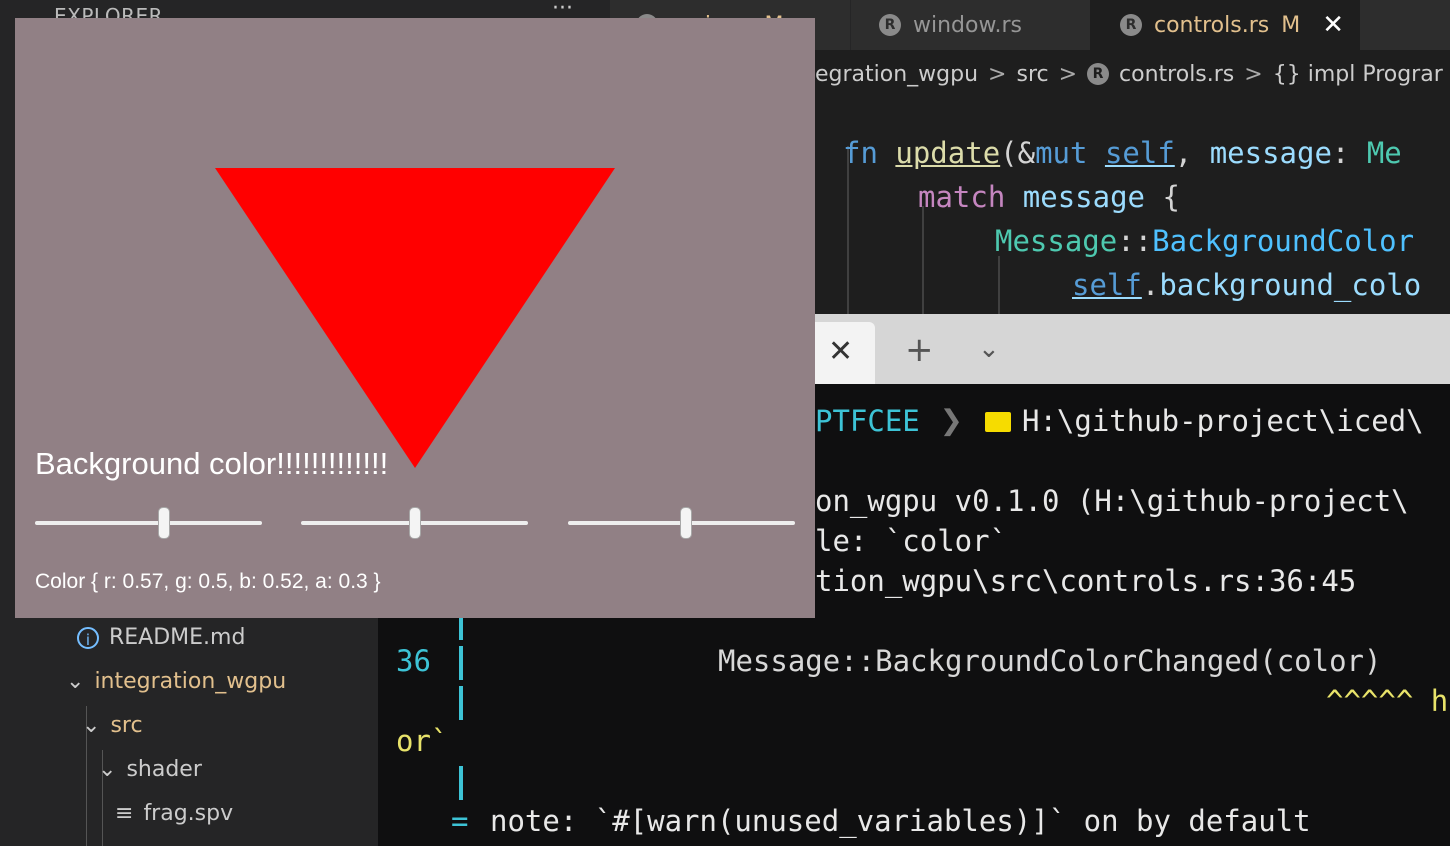  What do you see at coordinates (1291, 25) in the screenshot?
I see `modified-badge: M` at bounding box center [1291, 25].